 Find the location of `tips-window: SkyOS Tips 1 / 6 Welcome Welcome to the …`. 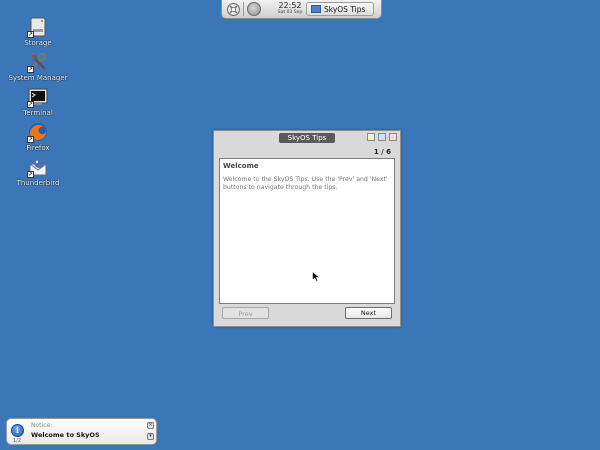

tips-window: SkyOS Tips 1 / 6 Welcome Welcome to the … is located at coordinates (307, 228).